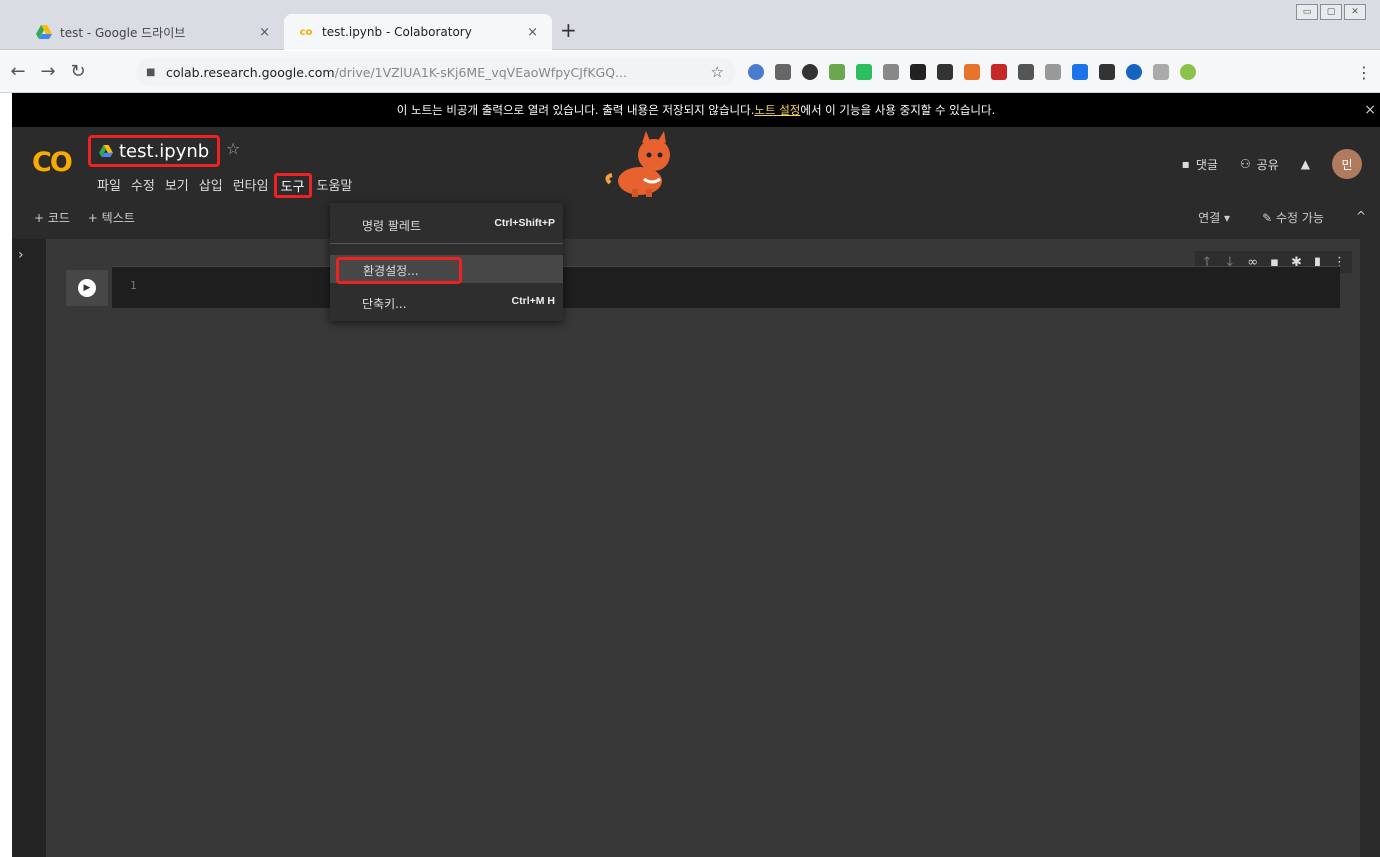 Image resolution: width=1380 pixels, height=857 pixels. I want to click on people-icon: ⚇, so click(1245, 164).